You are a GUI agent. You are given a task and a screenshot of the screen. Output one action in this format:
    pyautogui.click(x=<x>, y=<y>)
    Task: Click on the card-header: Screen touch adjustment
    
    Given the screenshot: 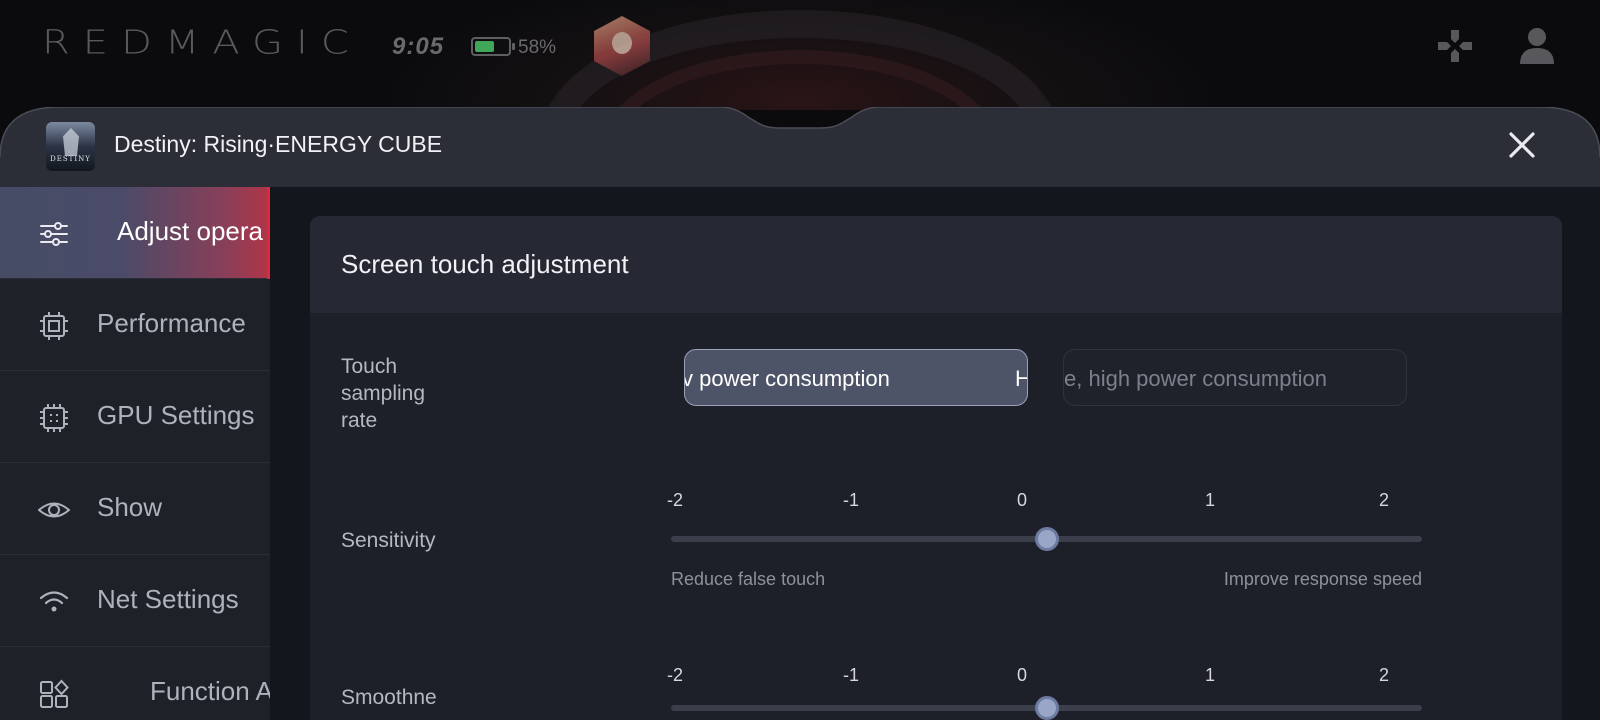 What is the action you would take?
    pyautogui.click(x=936, y=264)
    